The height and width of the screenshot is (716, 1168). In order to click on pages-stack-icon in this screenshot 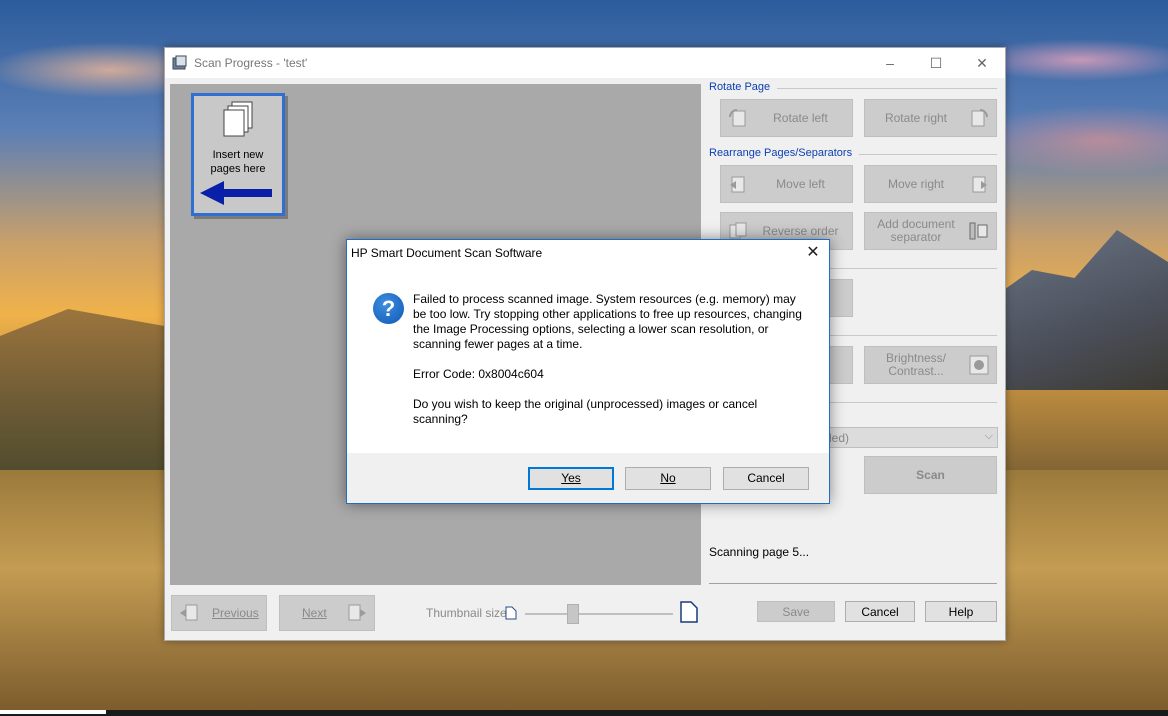, I will do `click(238, 119)`.